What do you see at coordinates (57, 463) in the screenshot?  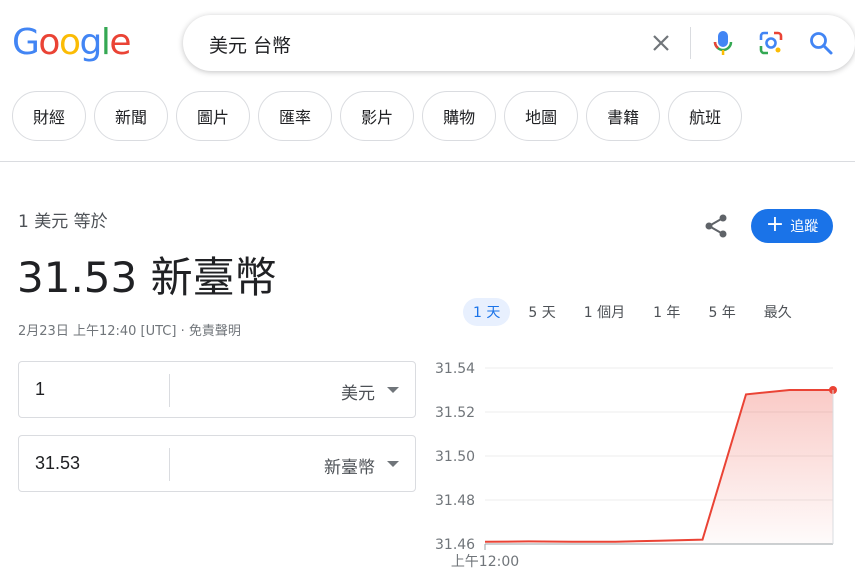 I see `to-amount-input: 31.53` at bounding box center [57, 463].